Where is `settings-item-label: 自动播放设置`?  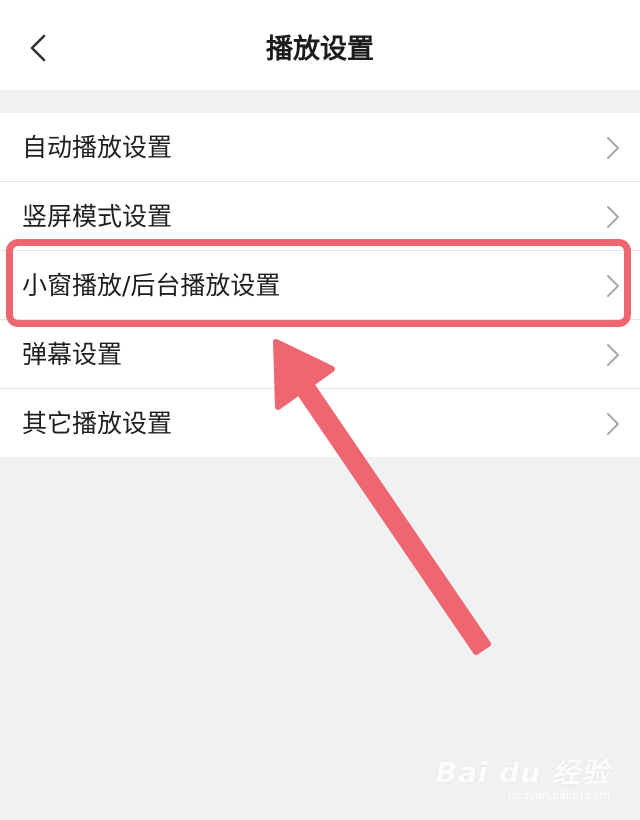
settings-item-label: 自动播放设置 is located at coordinates (97, 147).